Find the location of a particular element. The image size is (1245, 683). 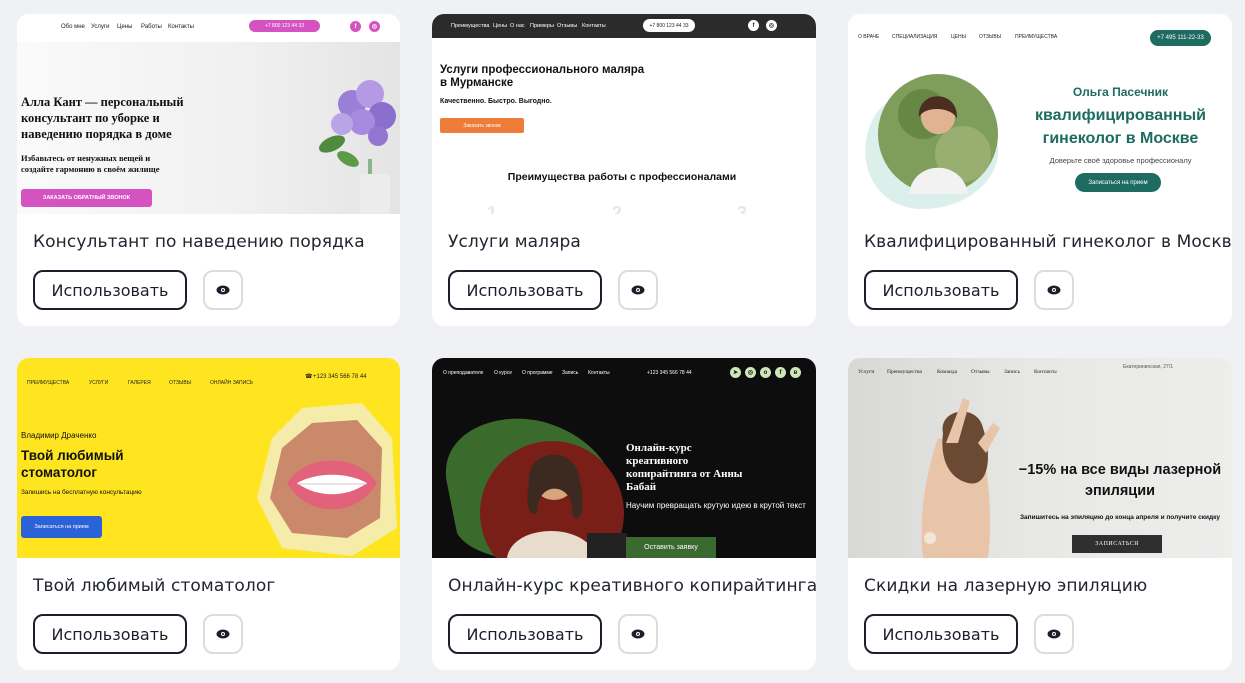

preview-cta: ЗАКАЗАТЬ ОБРАТНЫЙ ЗВОНОК is located at coordinates (86, 198).